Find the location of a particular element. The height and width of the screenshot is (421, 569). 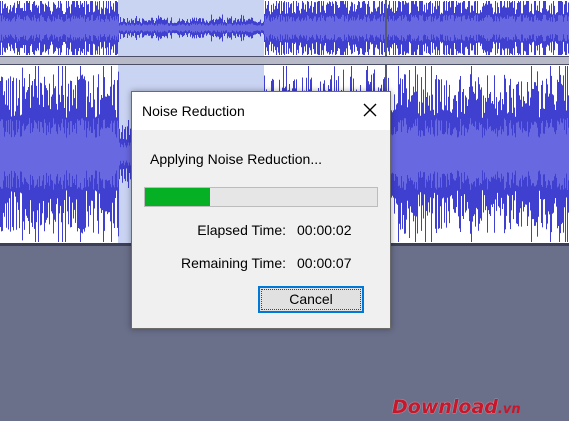

progress-bar is located at coordinates (261, 197).